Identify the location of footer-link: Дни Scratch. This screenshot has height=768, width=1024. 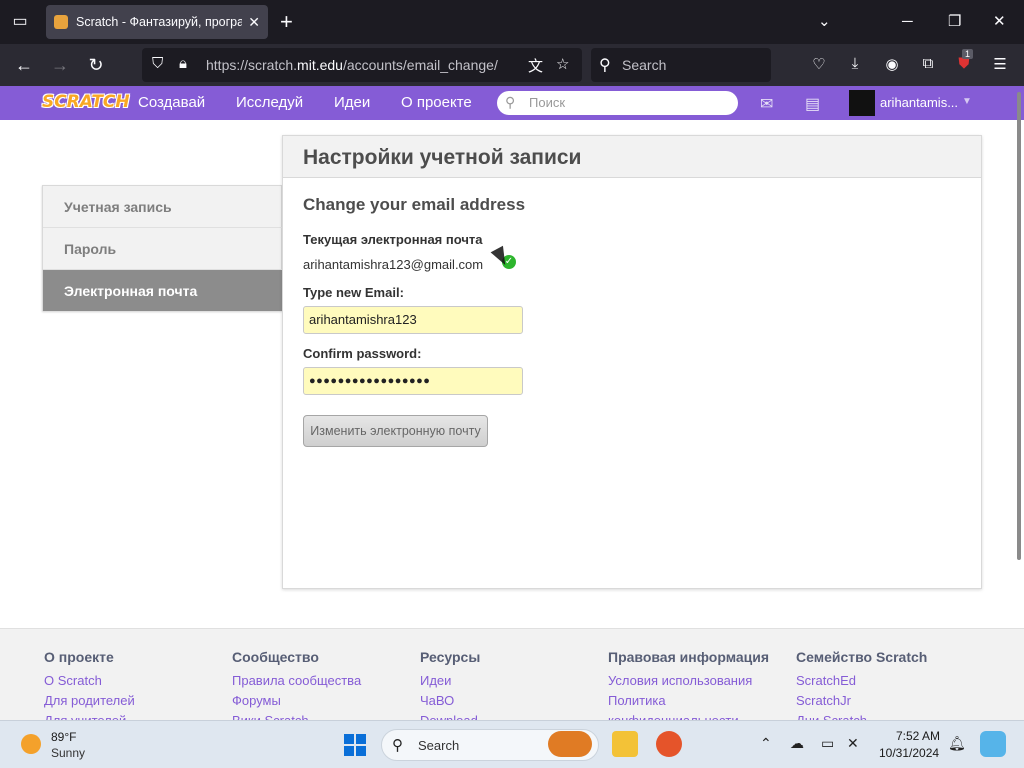
(861, 715).